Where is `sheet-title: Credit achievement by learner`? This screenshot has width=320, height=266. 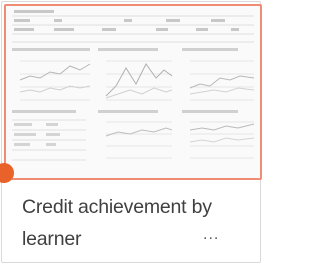
sheet-title: Credit achievement by learner is located at coordinates (117, 223).